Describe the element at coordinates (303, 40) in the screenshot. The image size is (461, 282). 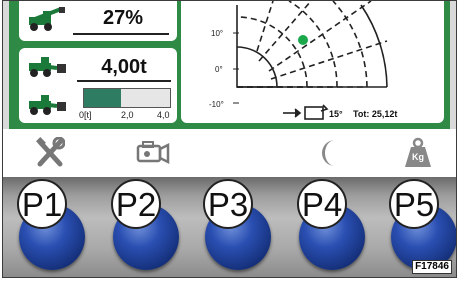
I see `load-chart-marker` at that location.